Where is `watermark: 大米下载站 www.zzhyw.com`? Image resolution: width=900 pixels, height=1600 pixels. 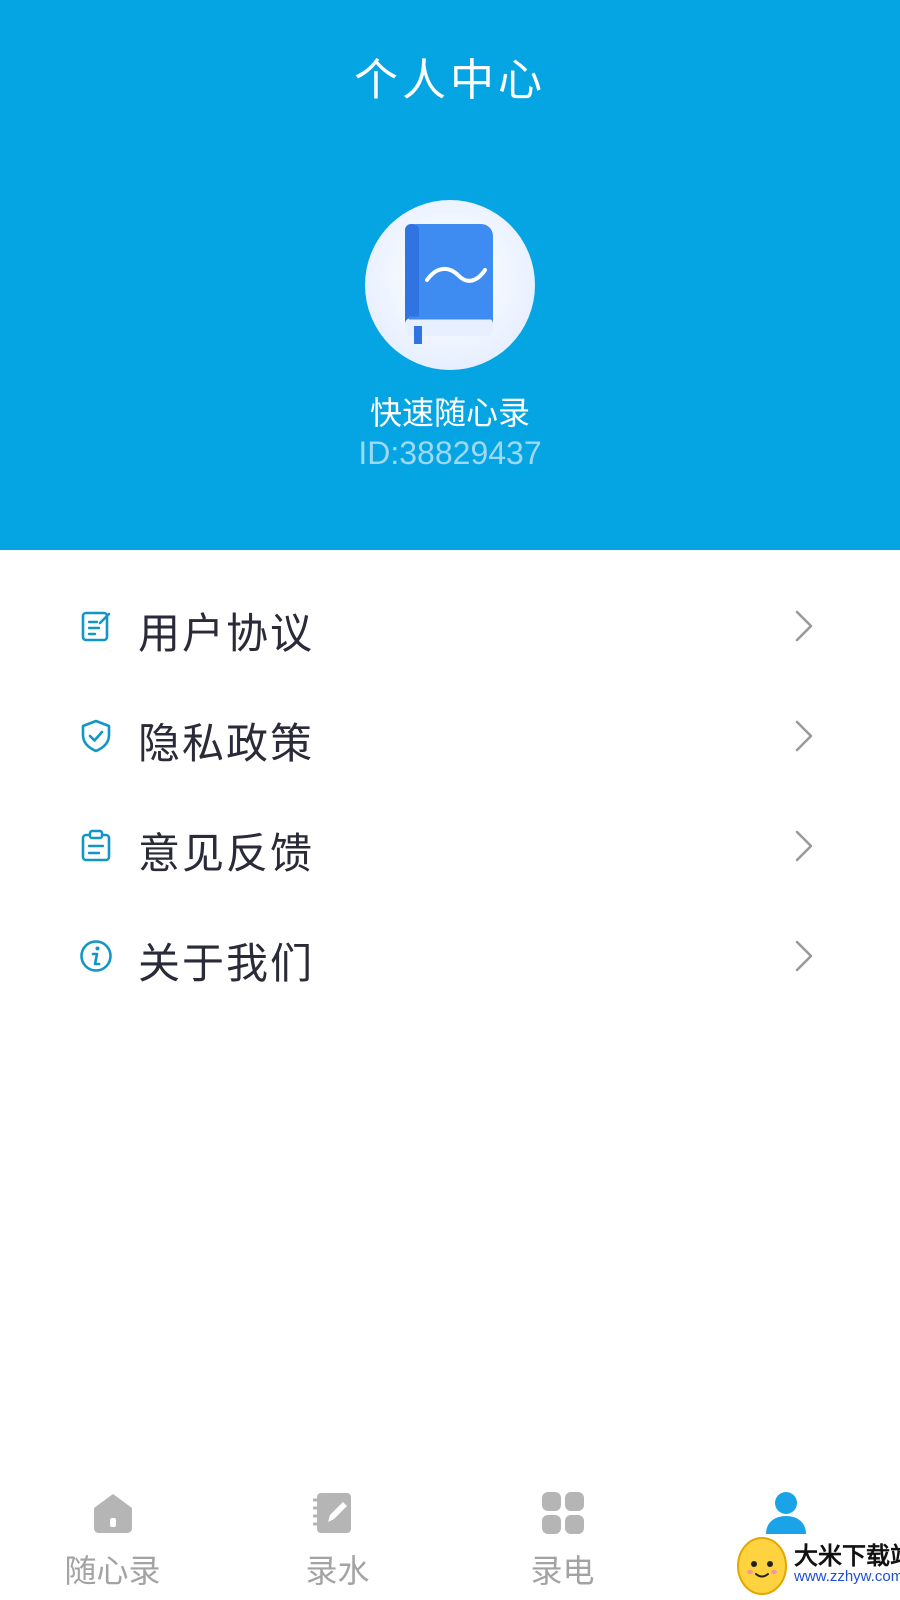 watermark: 大米下载站 www.zzhyw.com is located at coordinates (815, 1565).